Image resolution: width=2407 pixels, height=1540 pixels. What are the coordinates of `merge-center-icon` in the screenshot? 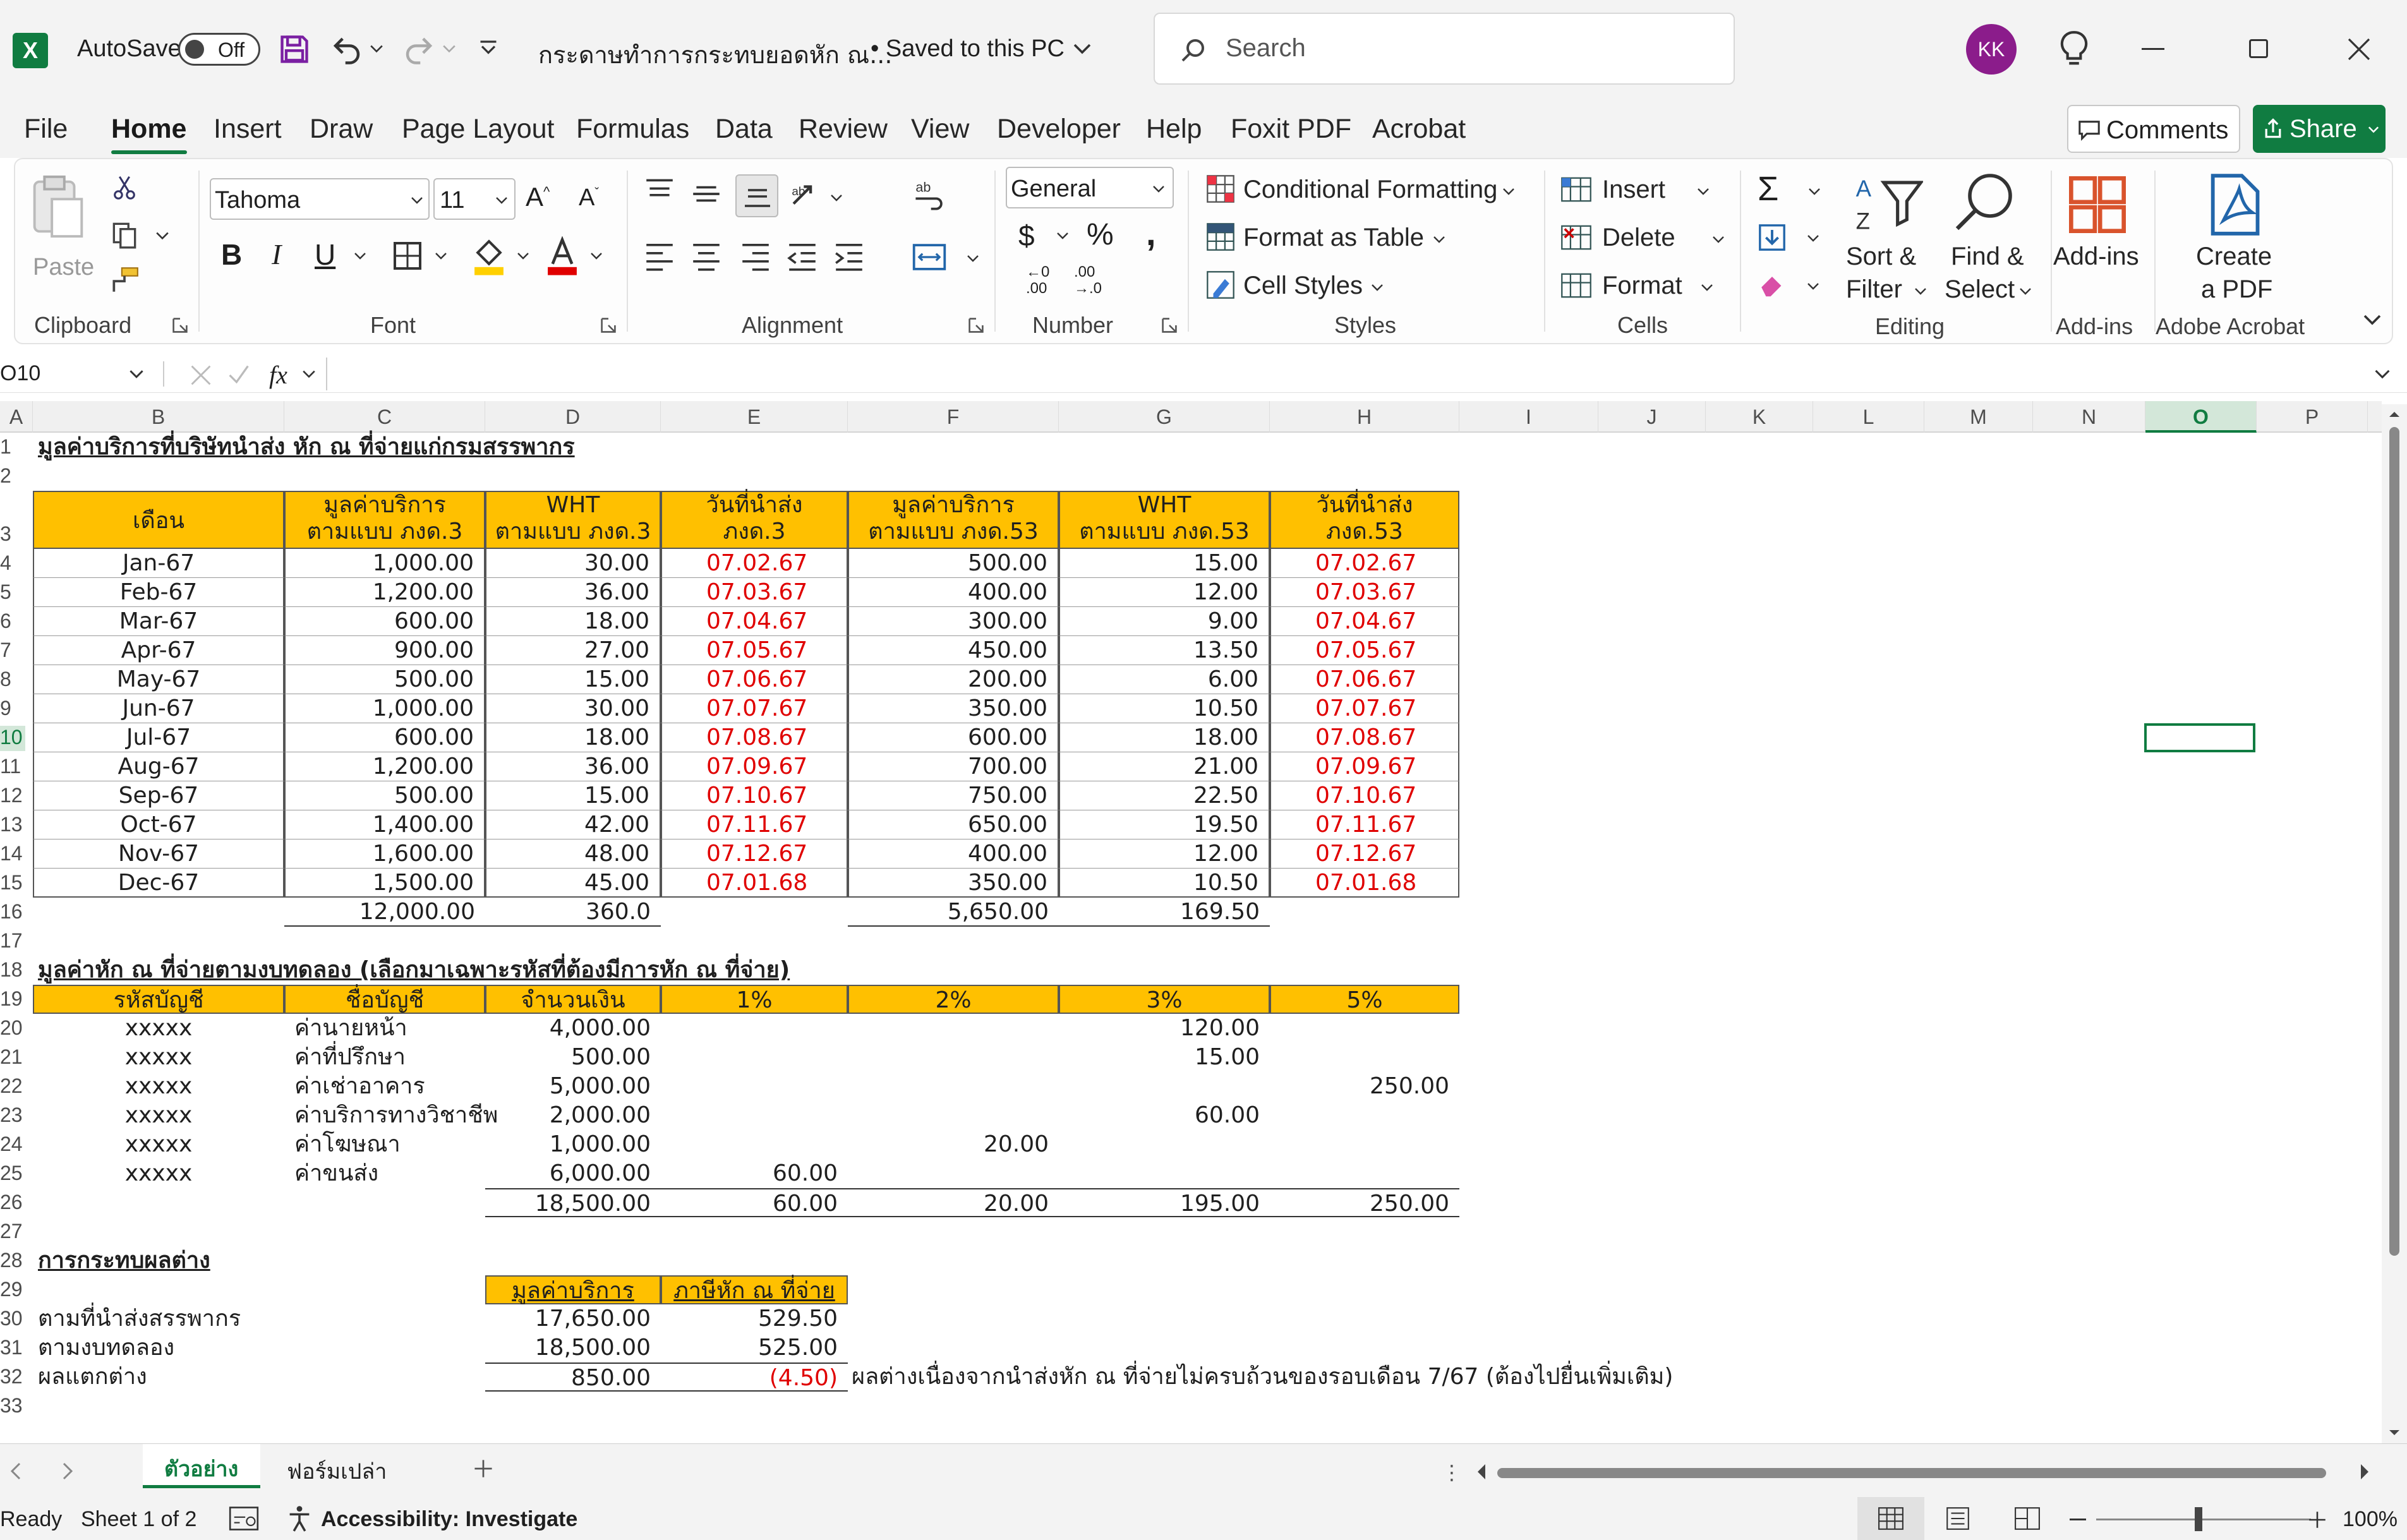 It's located at (929, 257).